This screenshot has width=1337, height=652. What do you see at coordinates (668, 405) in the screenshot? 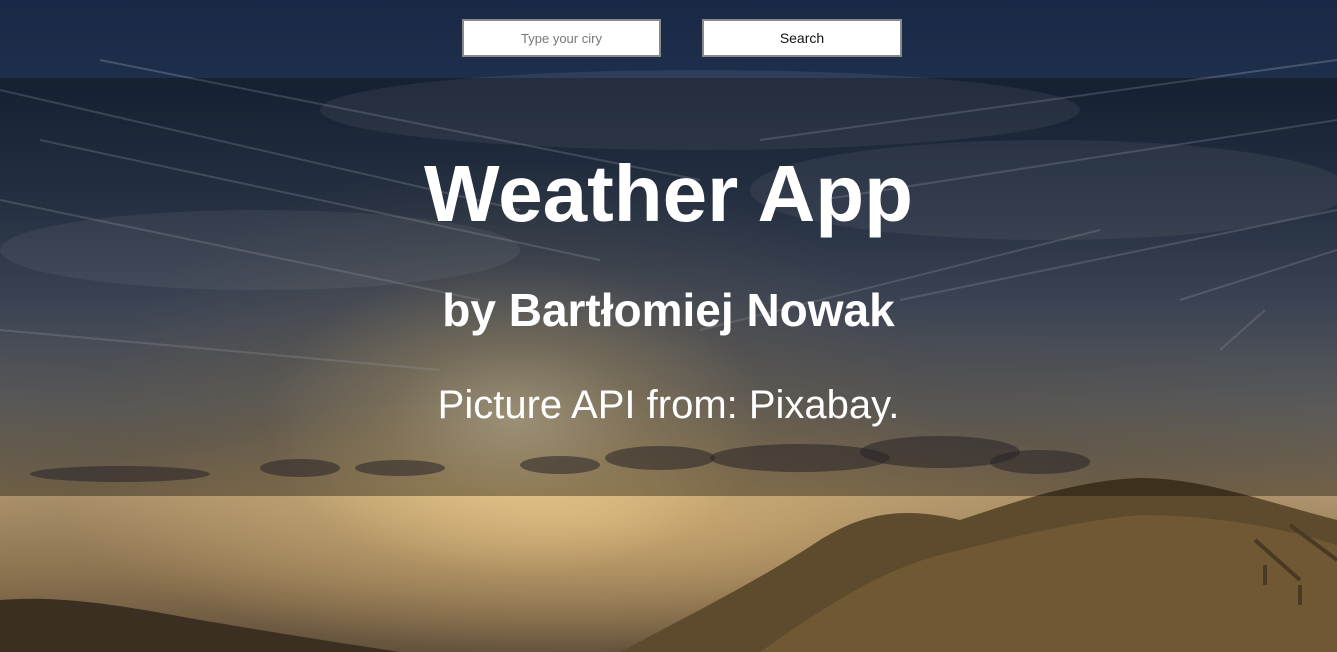
I see `picture-credit: Picture API from: Pixabay.` at bounding box center [668, 405].